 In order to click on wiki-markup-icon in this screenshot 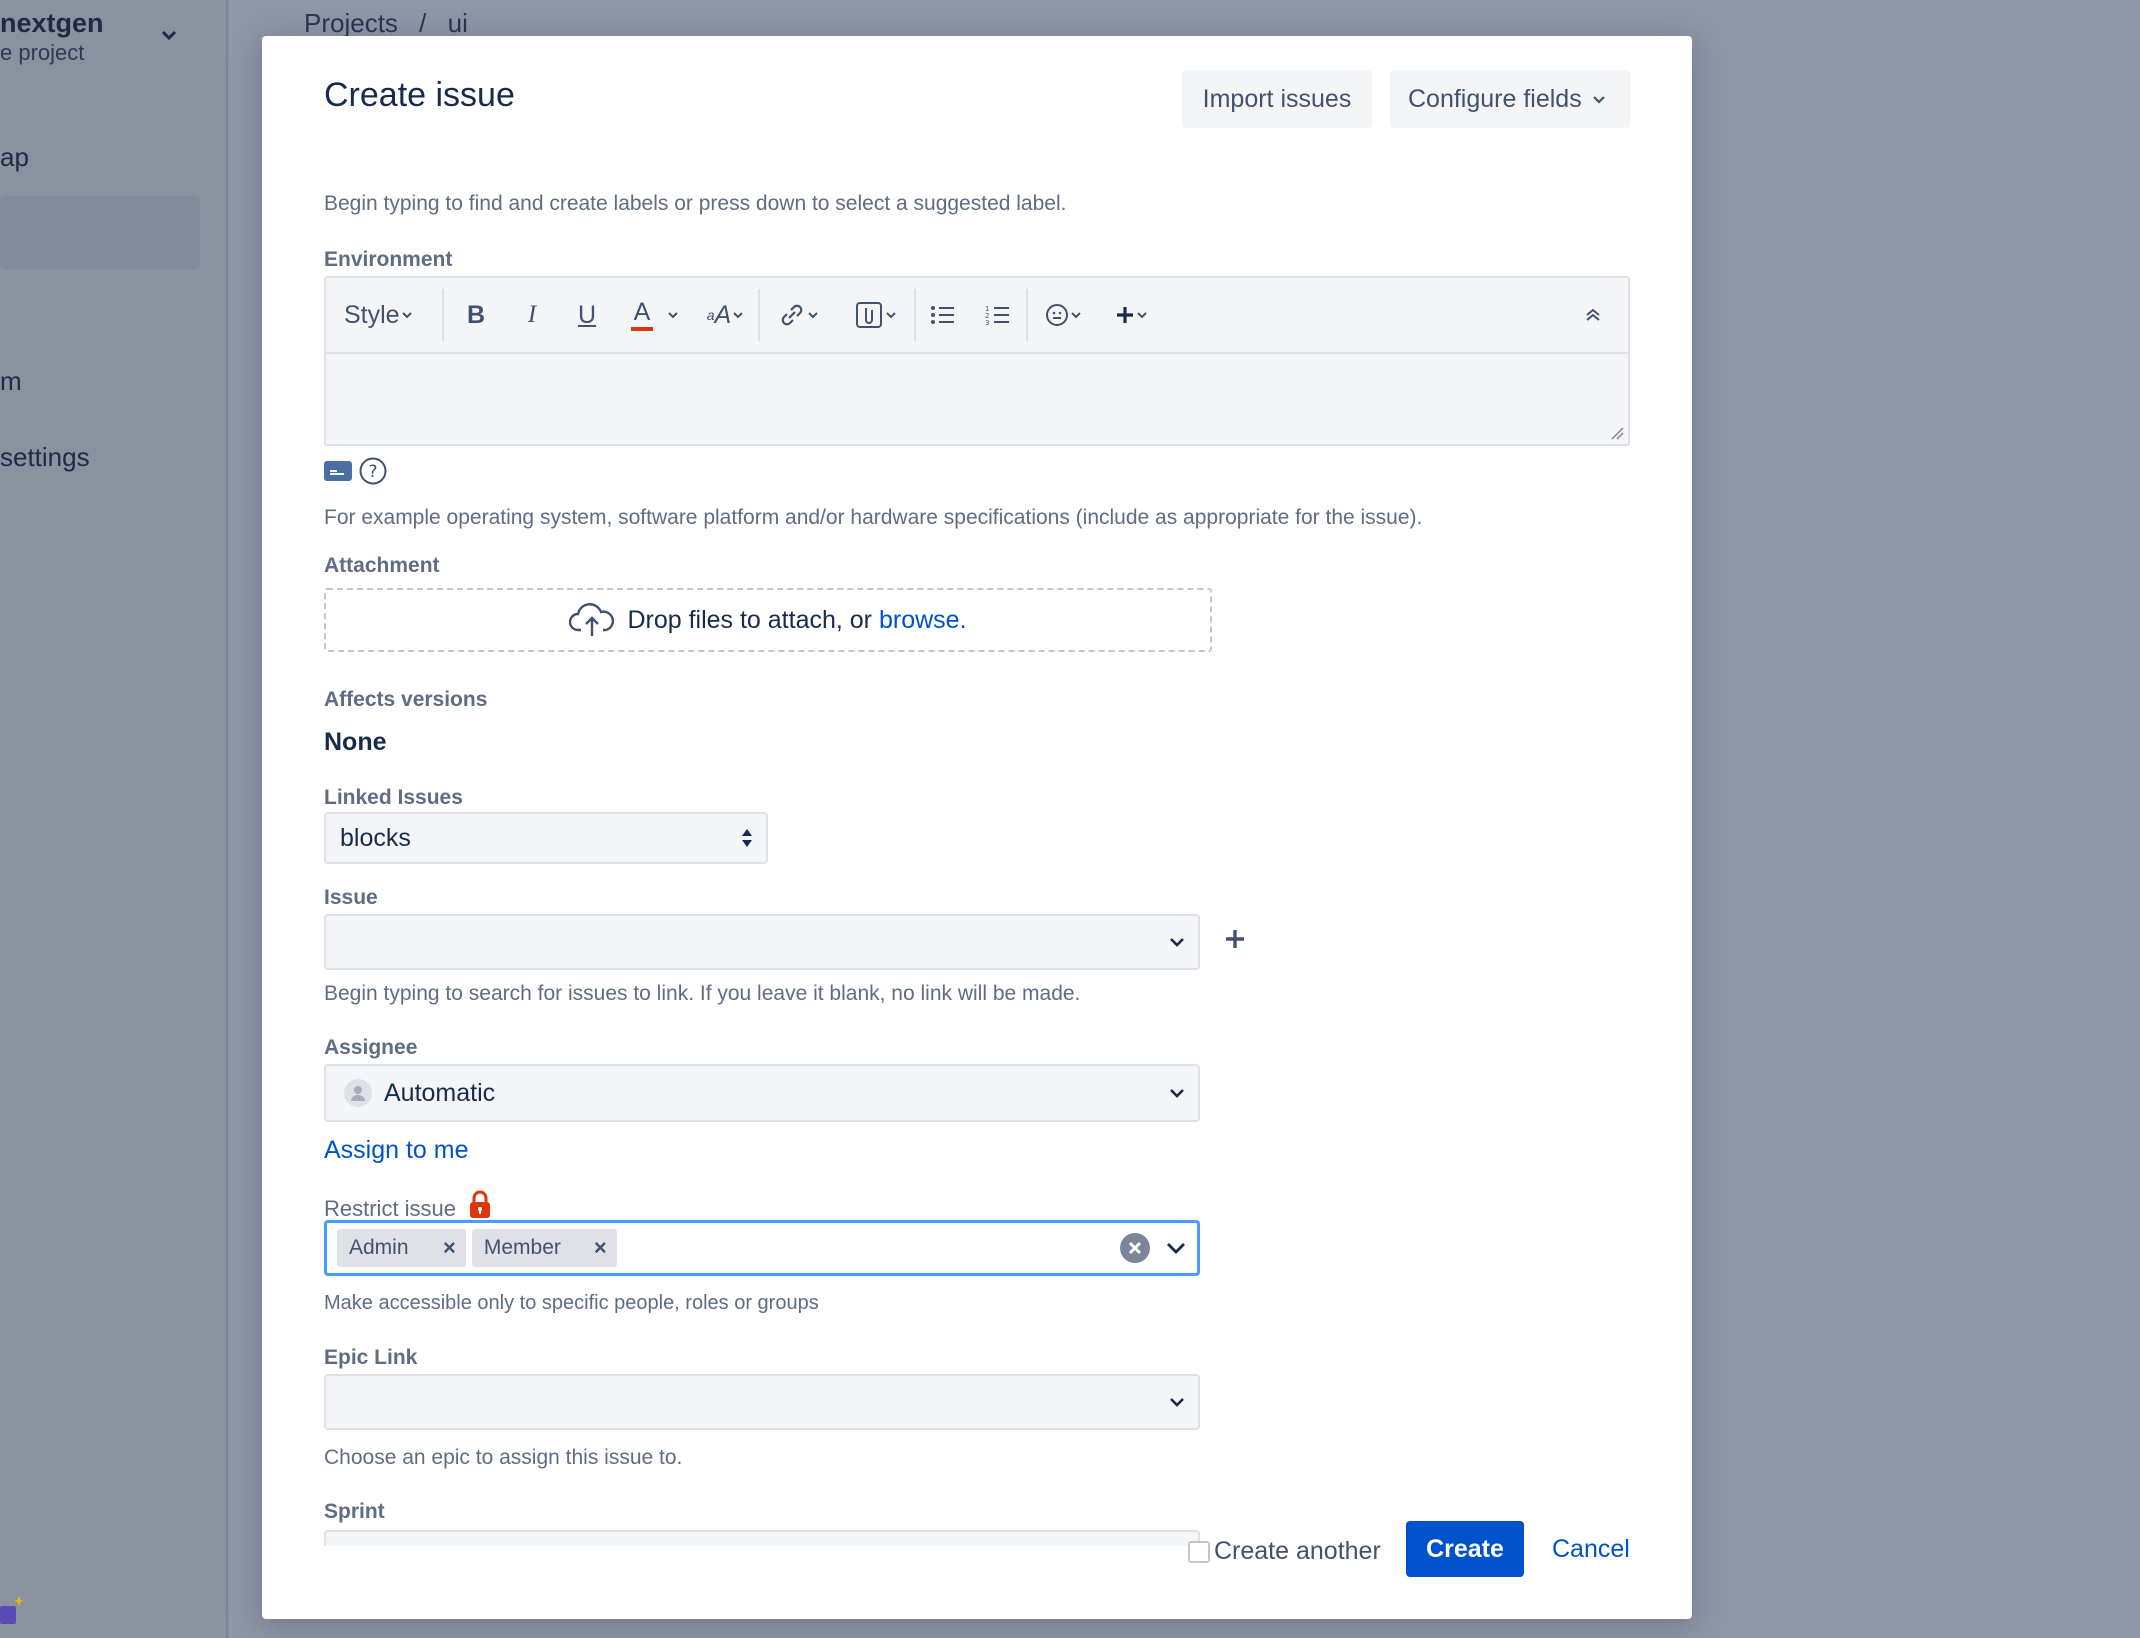, I will do `click(338, 471)`.